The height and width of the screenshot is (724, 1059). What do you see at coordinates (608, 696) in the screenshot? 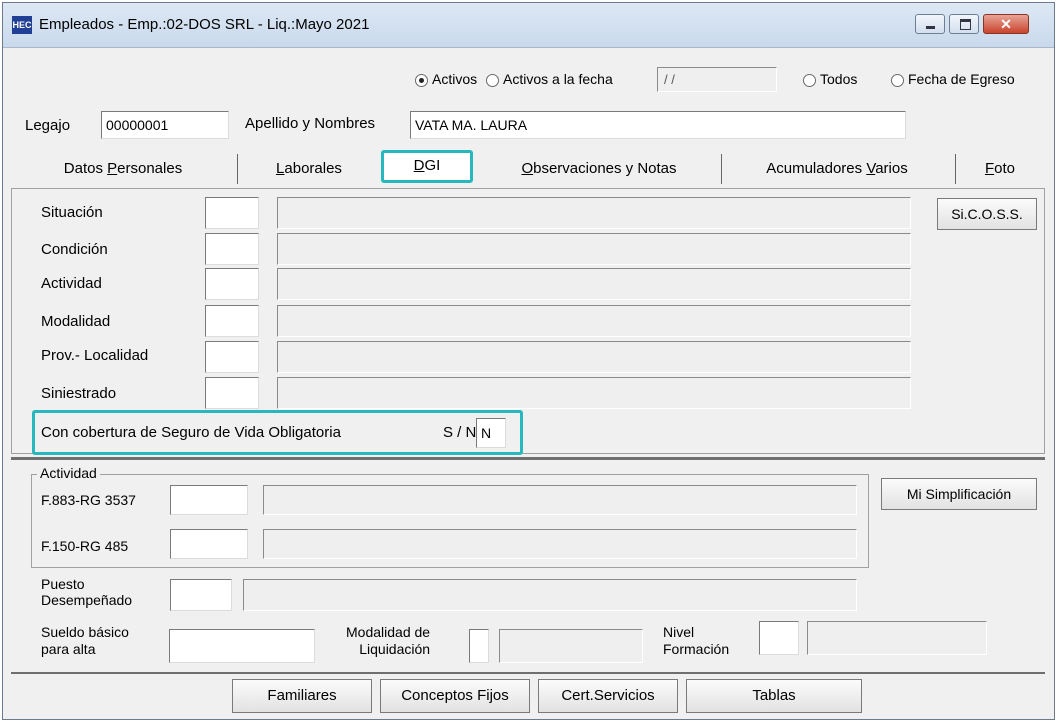
I see `cert-servicios-button: Cert.Servicios` at bounding box center [608, 696].